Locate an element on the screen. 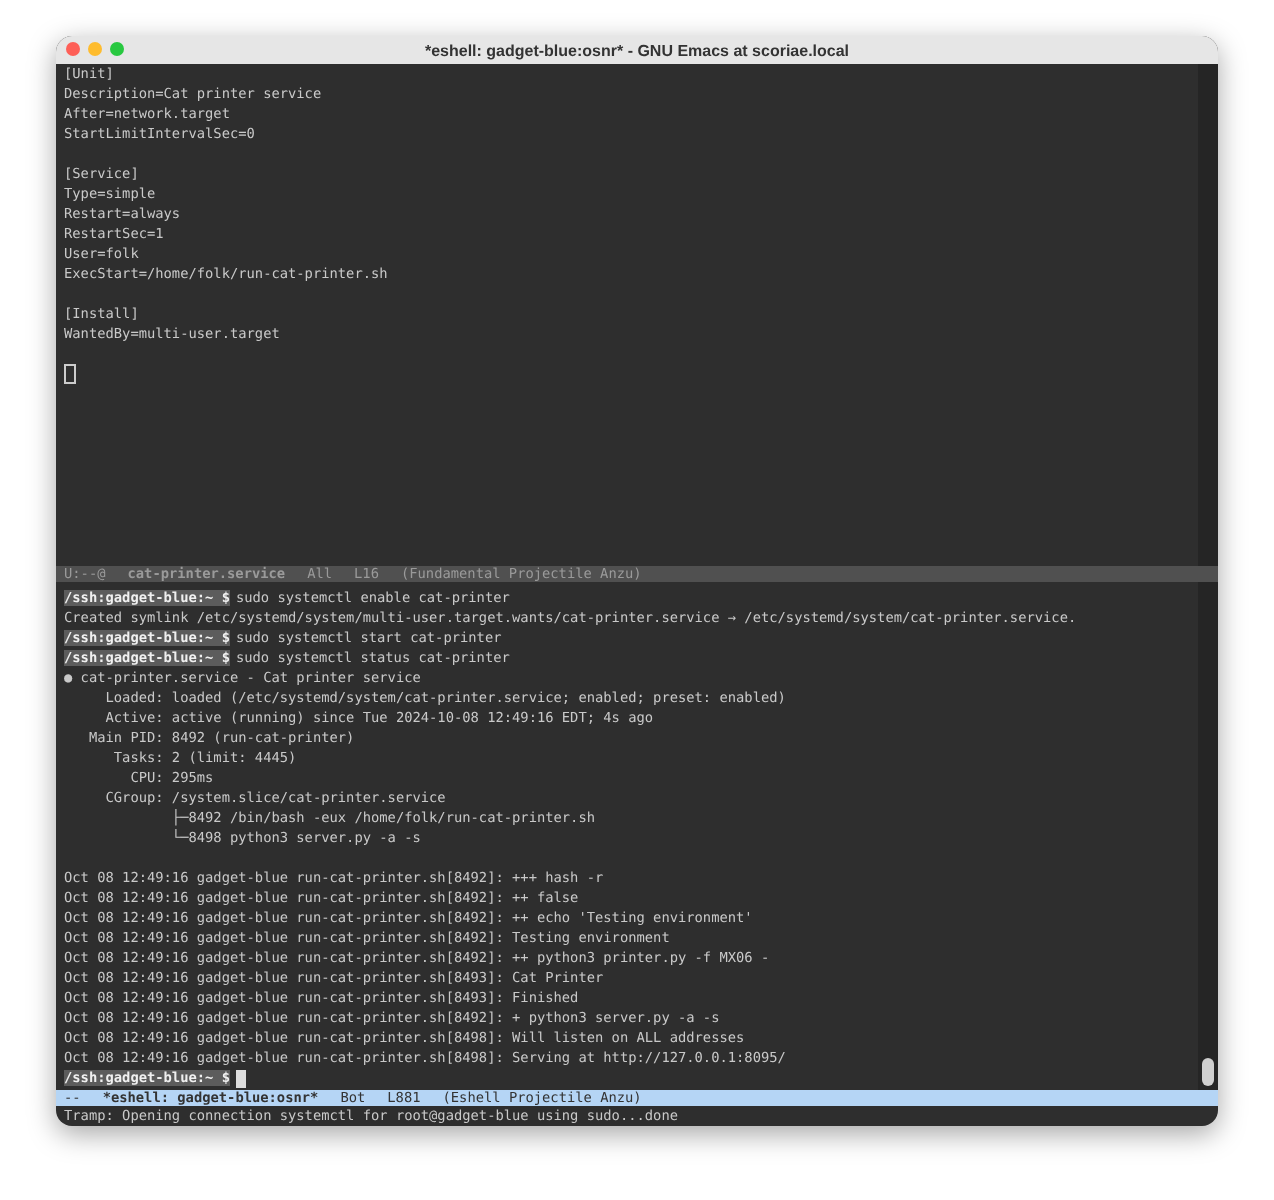 This screenshot has height=1200, width=1274. close-button is located at coordinates (73, 49).